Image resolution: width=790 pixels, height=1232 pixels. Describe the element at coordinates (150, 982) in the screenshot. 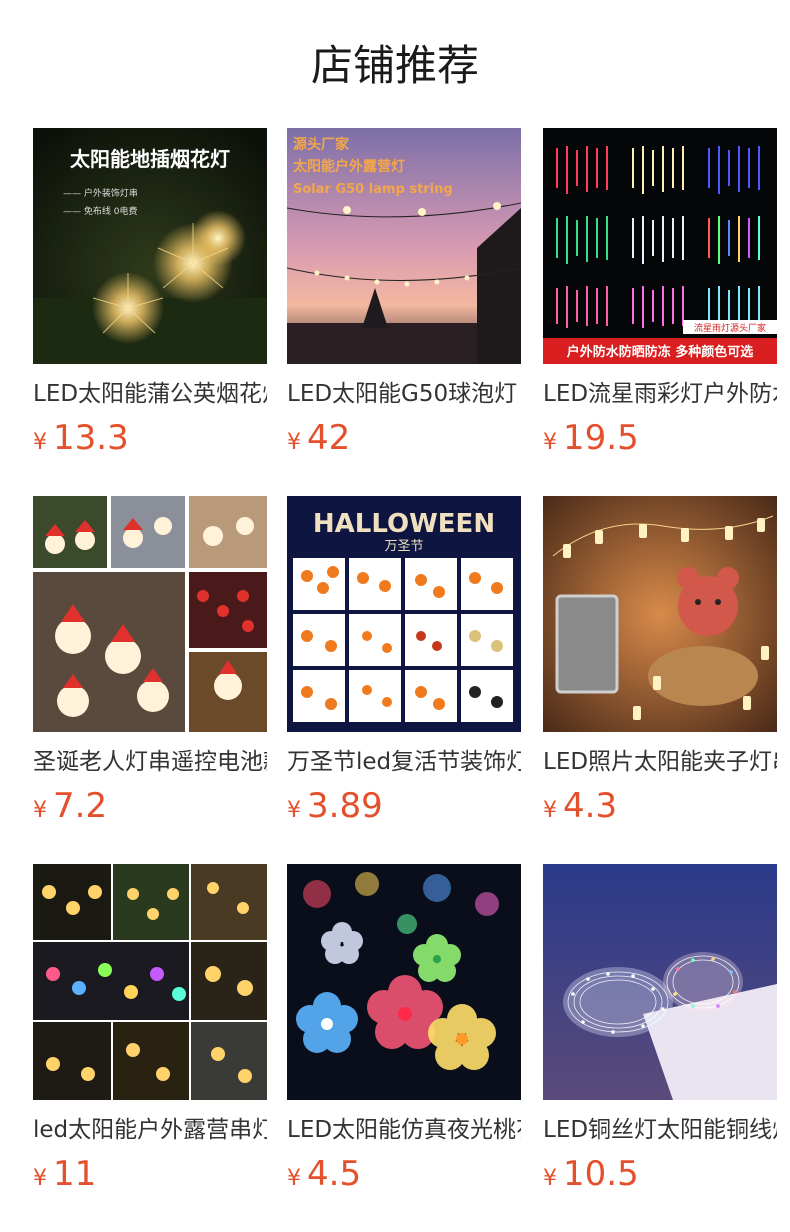

I see `solar-camping-lights-image` at that location.